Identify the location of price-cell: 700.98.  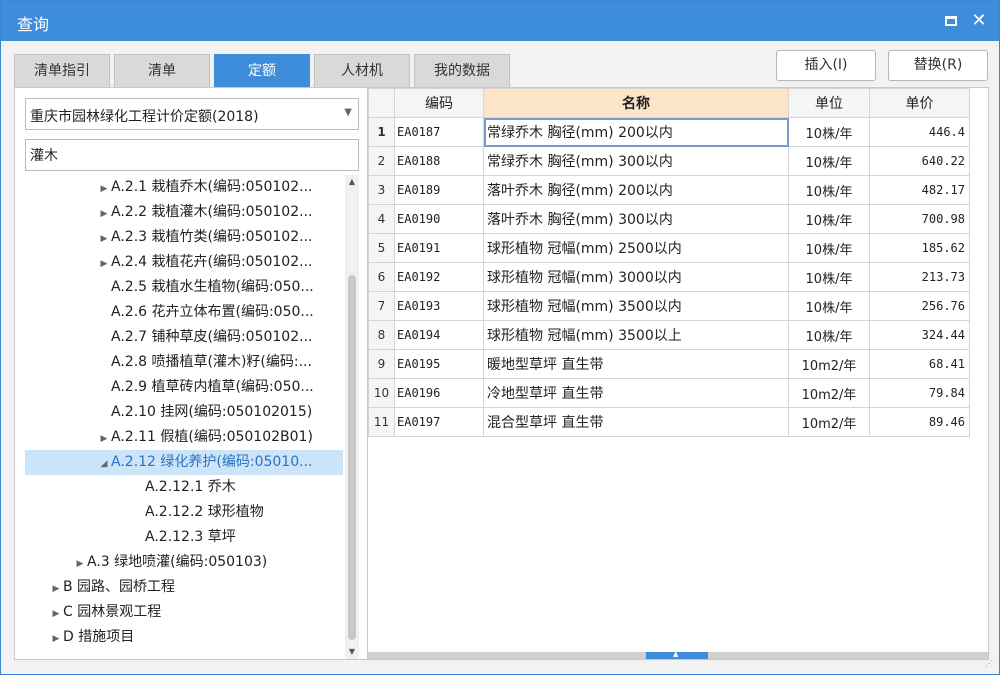
(919, 219).